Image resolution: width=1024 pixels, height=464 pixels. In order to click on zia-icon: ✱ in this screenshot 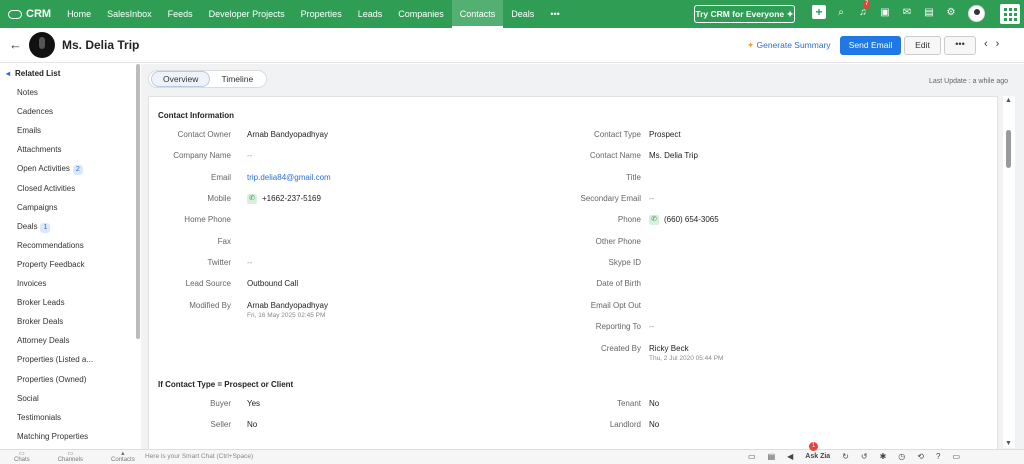, I will do `click(883, 456)`.